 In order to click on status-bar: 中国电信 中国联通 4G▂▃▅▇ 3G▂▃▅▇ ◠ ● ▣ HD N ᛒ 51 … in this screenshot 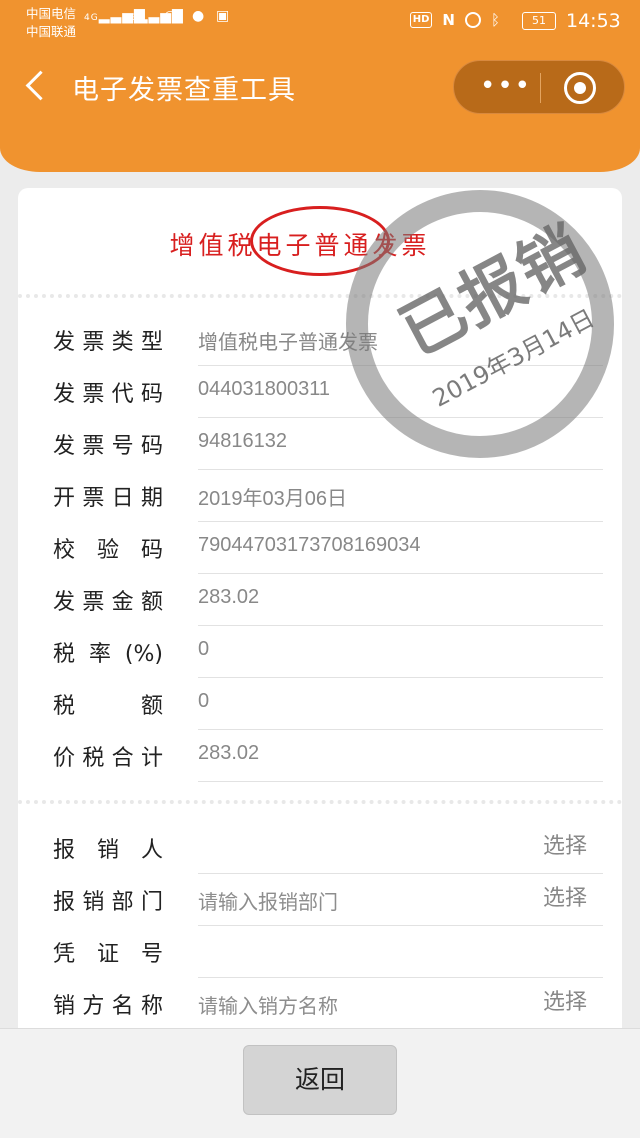, I will do `click(320, 23)`.